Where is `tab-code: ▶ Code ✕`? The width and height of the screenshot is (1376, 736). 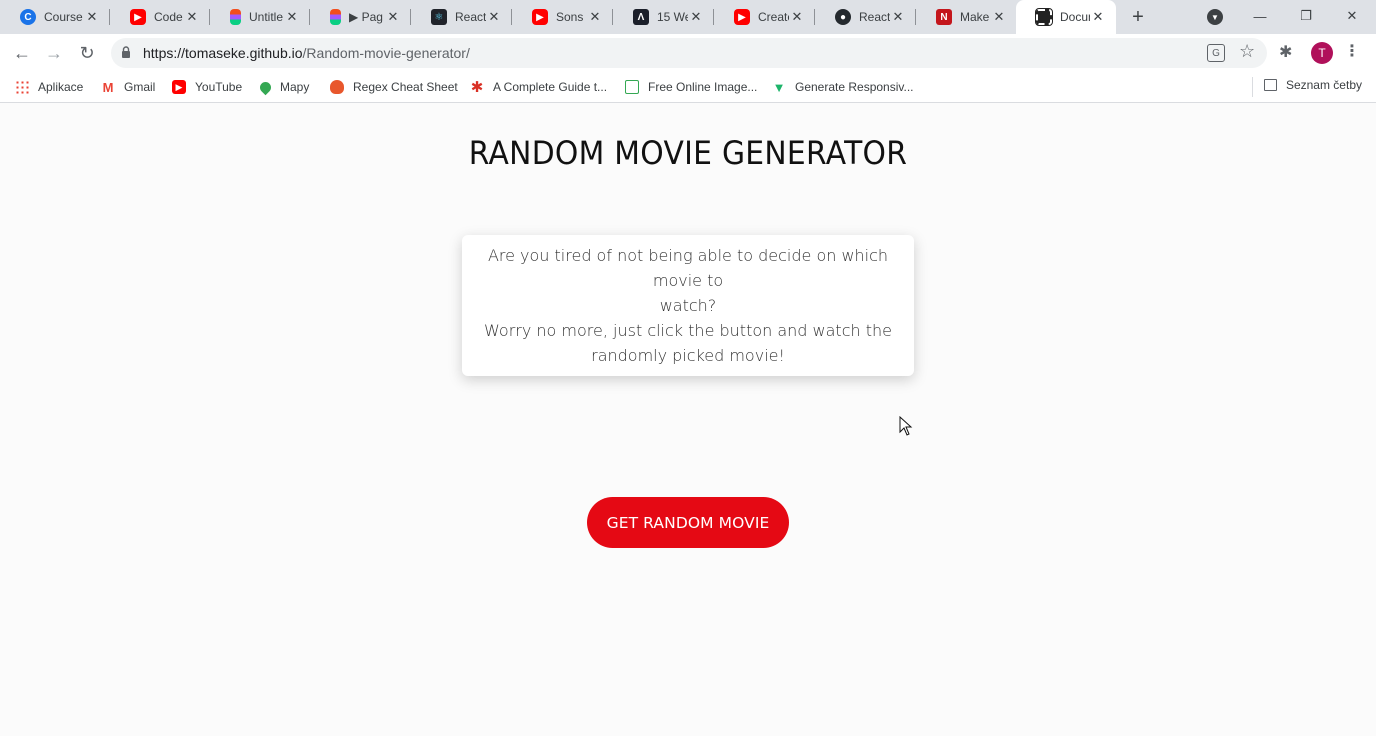
tab-code: ▶ Code ✕ is located at coordinates (160, 17).